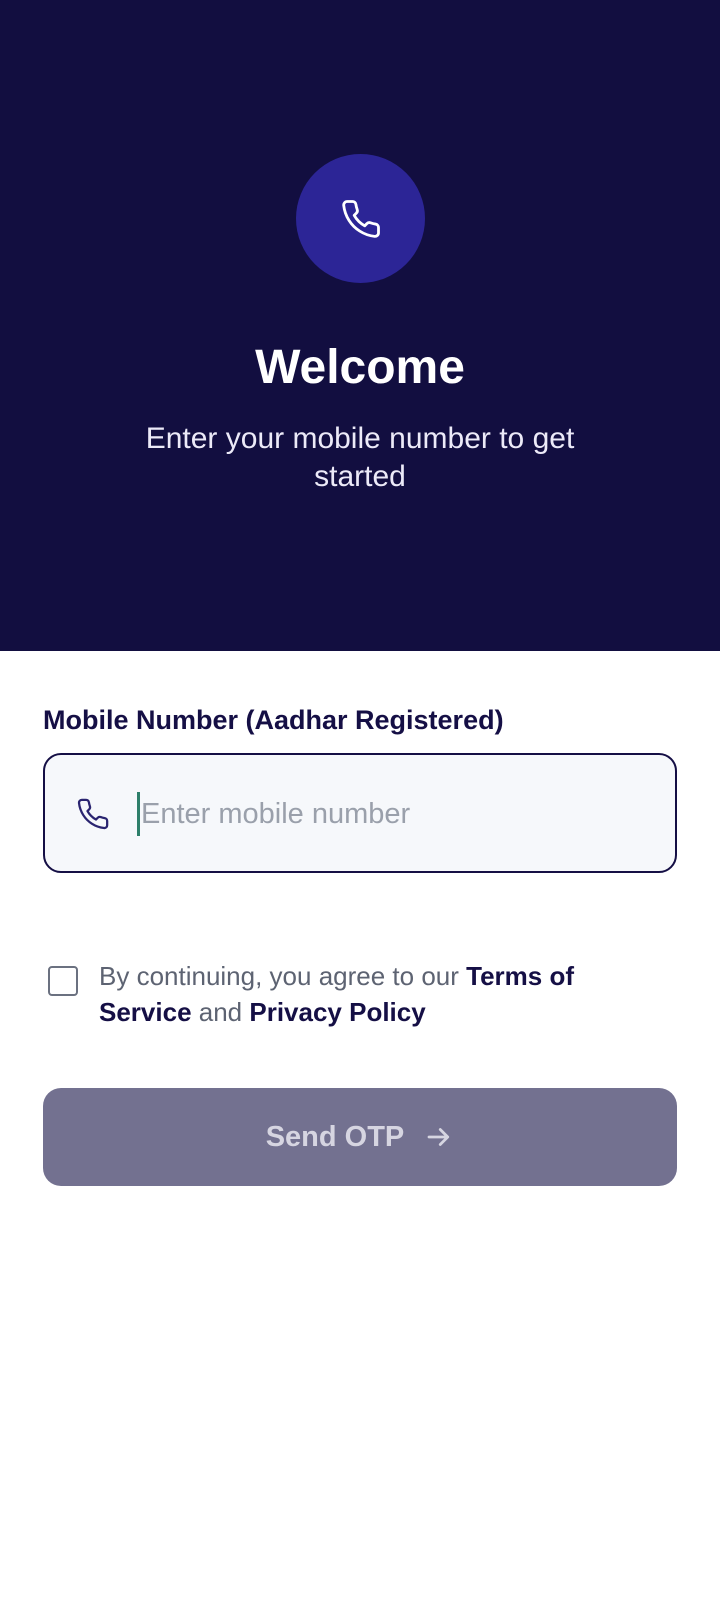  Describe the element at coordinates (335, 1136) in the screenshot. I see `send-otp-label: Send OTP` at that location.